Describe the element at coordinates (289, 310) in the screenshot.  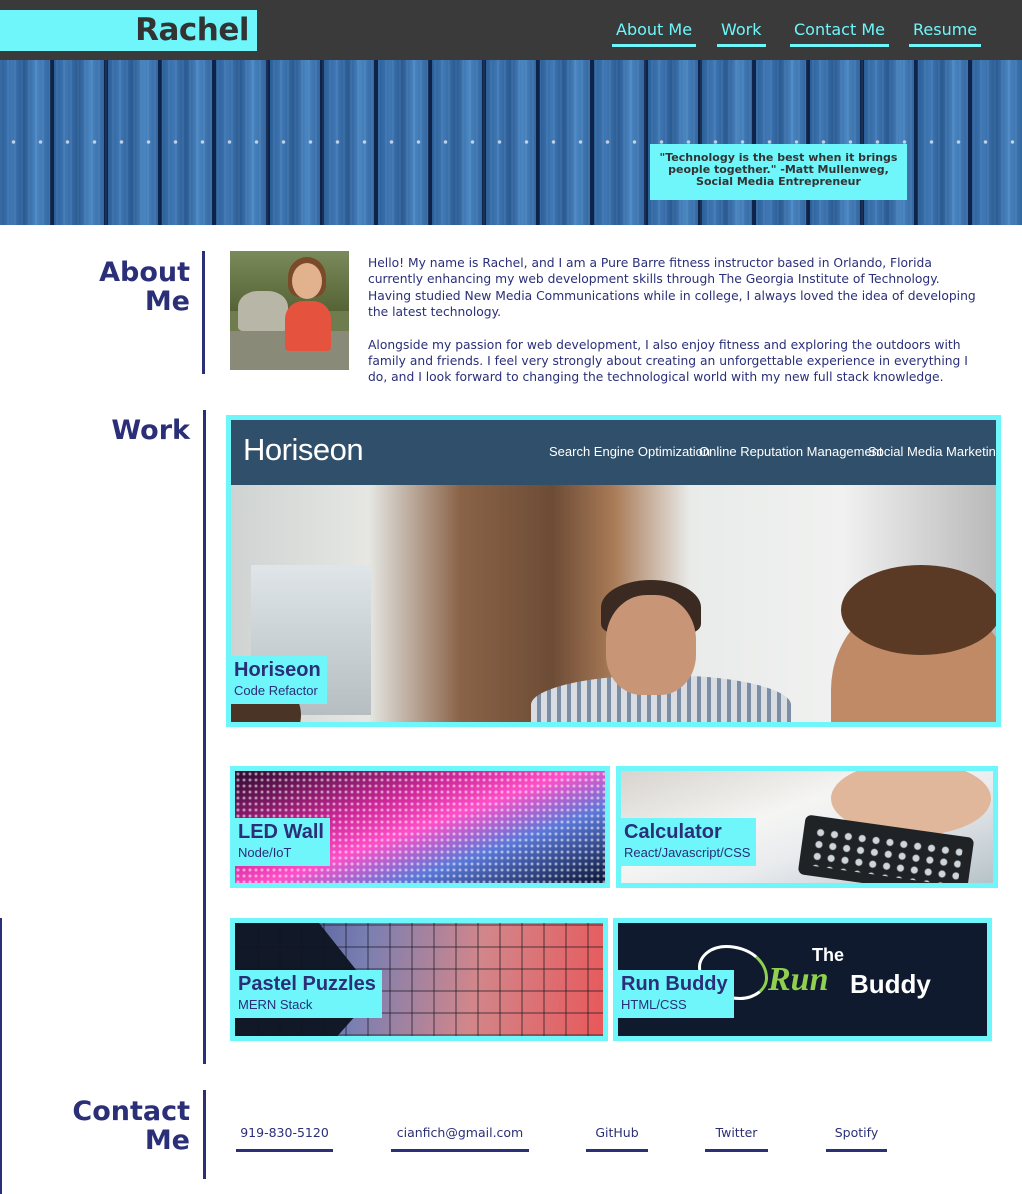
I see `profile-photo` at that location.